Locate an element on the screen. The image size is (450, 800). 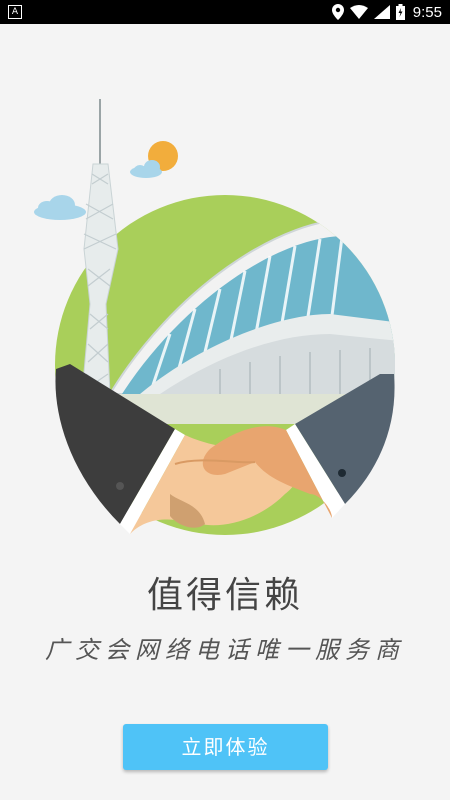
start-experience-button: 立即体验 is located at coordinates (225, 747).